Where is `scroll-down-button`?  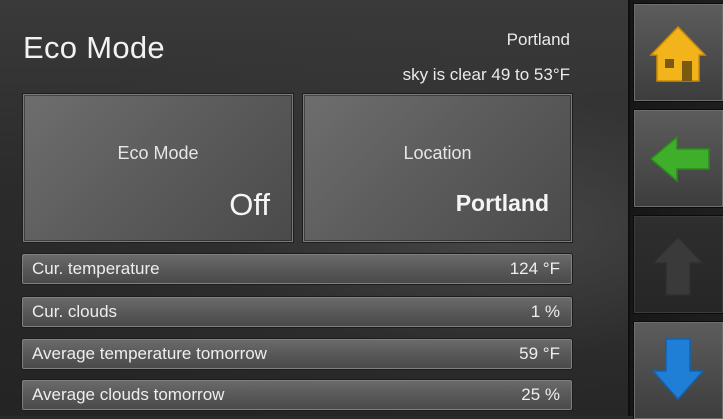
scroll-down-button is located at coordinates (678, 370).